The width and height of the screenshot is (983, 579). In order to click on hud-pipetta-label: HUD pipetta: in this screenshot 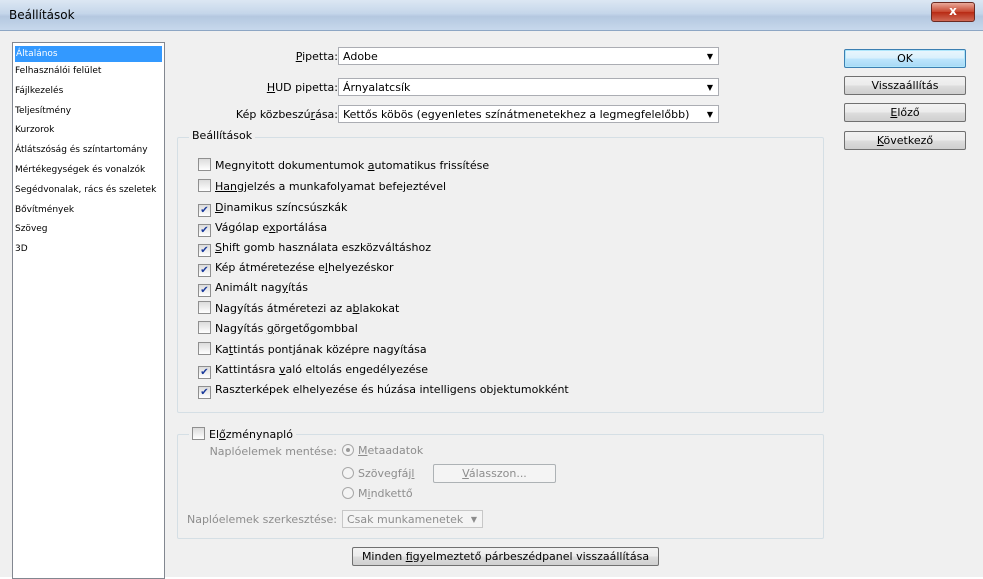, I will do `click(302, 87)`.